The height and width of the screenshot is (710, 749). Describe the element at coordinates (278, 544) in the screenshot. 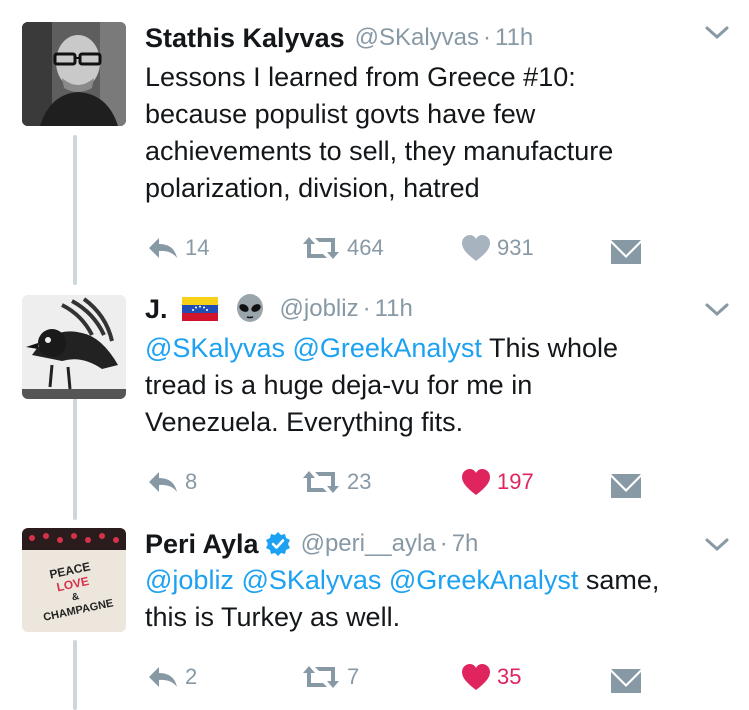

I see `verified-badge-icon` at that location.